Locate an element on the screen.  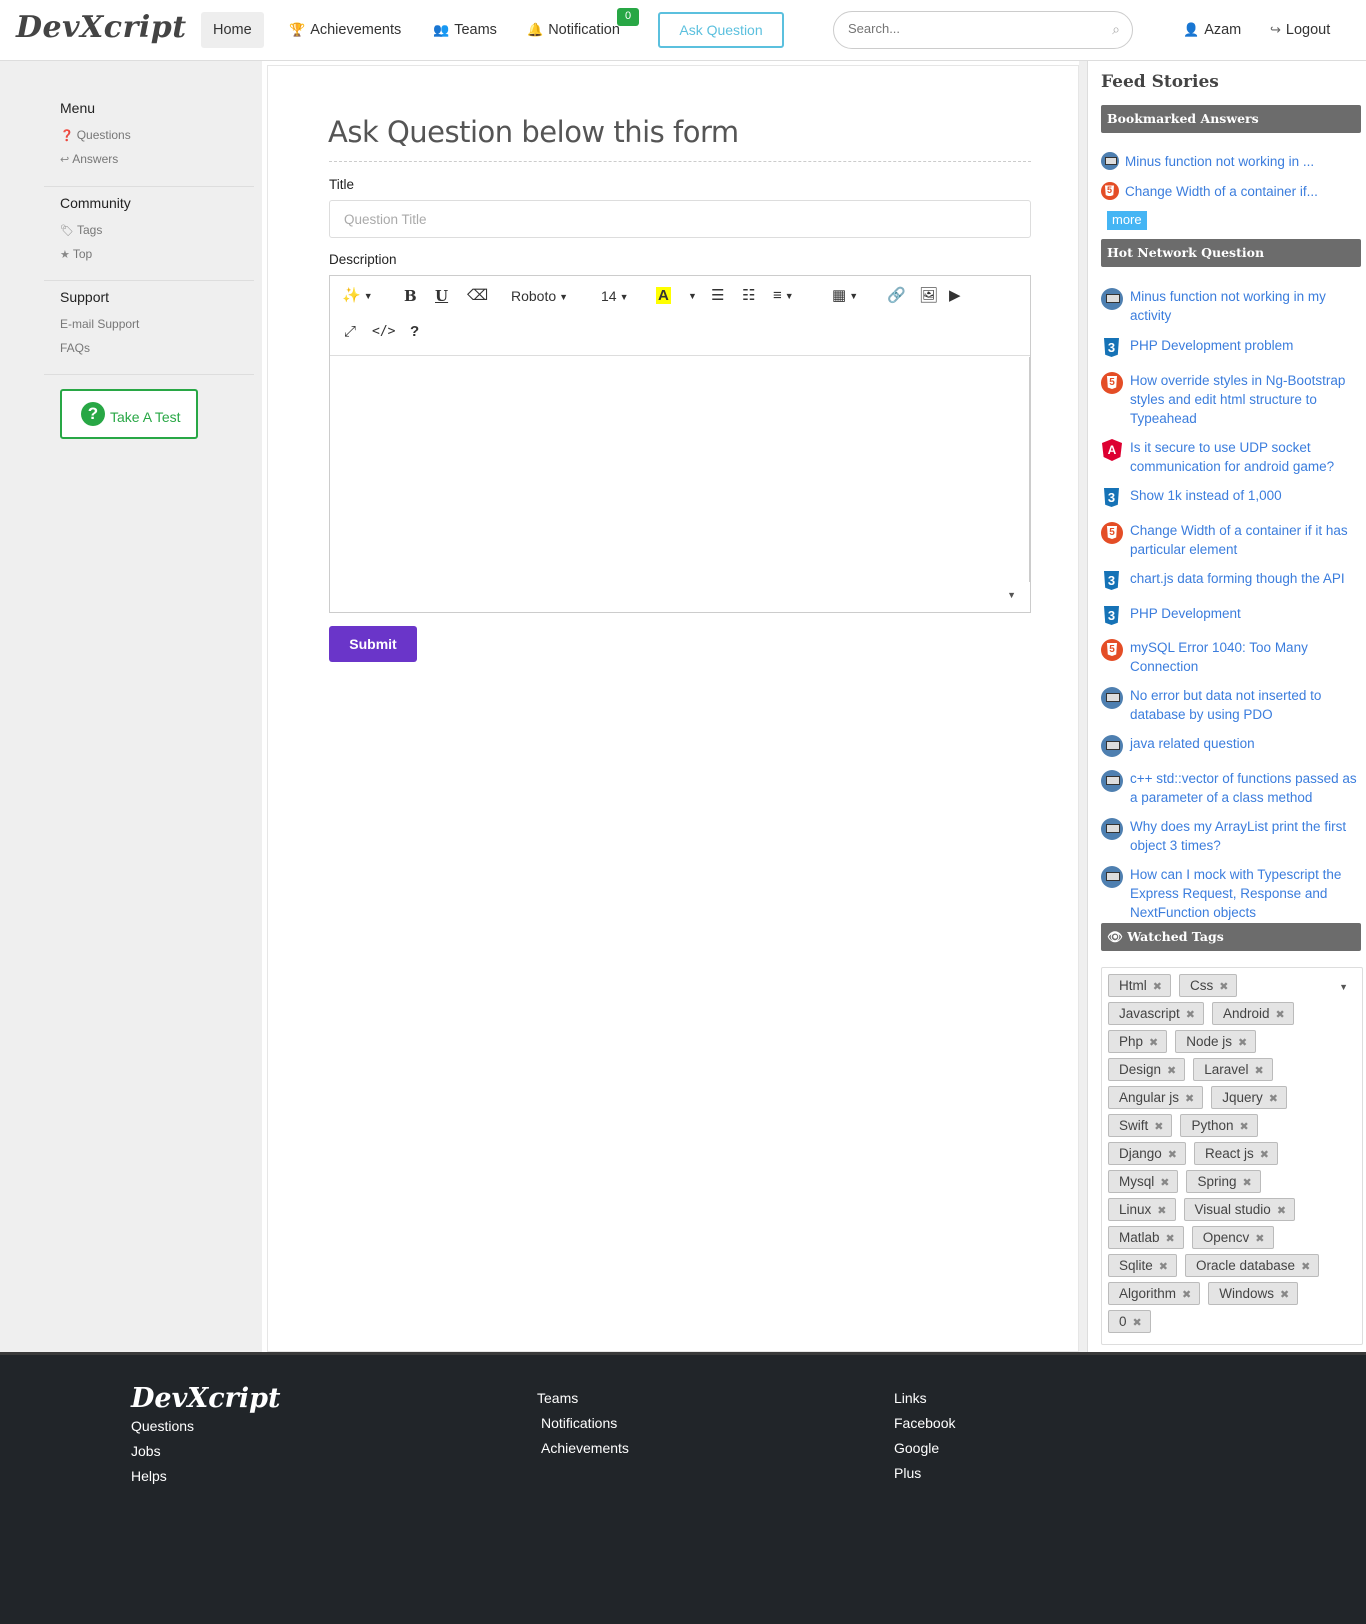
nav-user: 👤 Azam is located at coordinates (1212, 30).